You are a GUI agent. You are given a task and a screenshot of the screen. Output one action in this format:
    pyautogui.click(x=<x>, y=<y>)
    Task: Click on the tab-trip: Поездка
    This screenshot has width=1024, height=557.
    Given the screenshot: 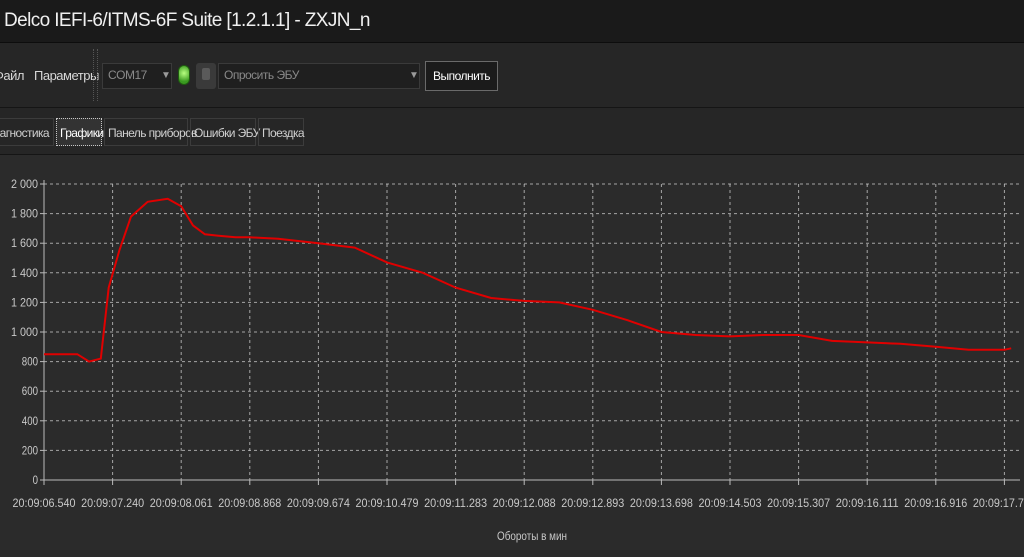 What is the action you would take?
    pyautogui.click(x=281, y=132)
    